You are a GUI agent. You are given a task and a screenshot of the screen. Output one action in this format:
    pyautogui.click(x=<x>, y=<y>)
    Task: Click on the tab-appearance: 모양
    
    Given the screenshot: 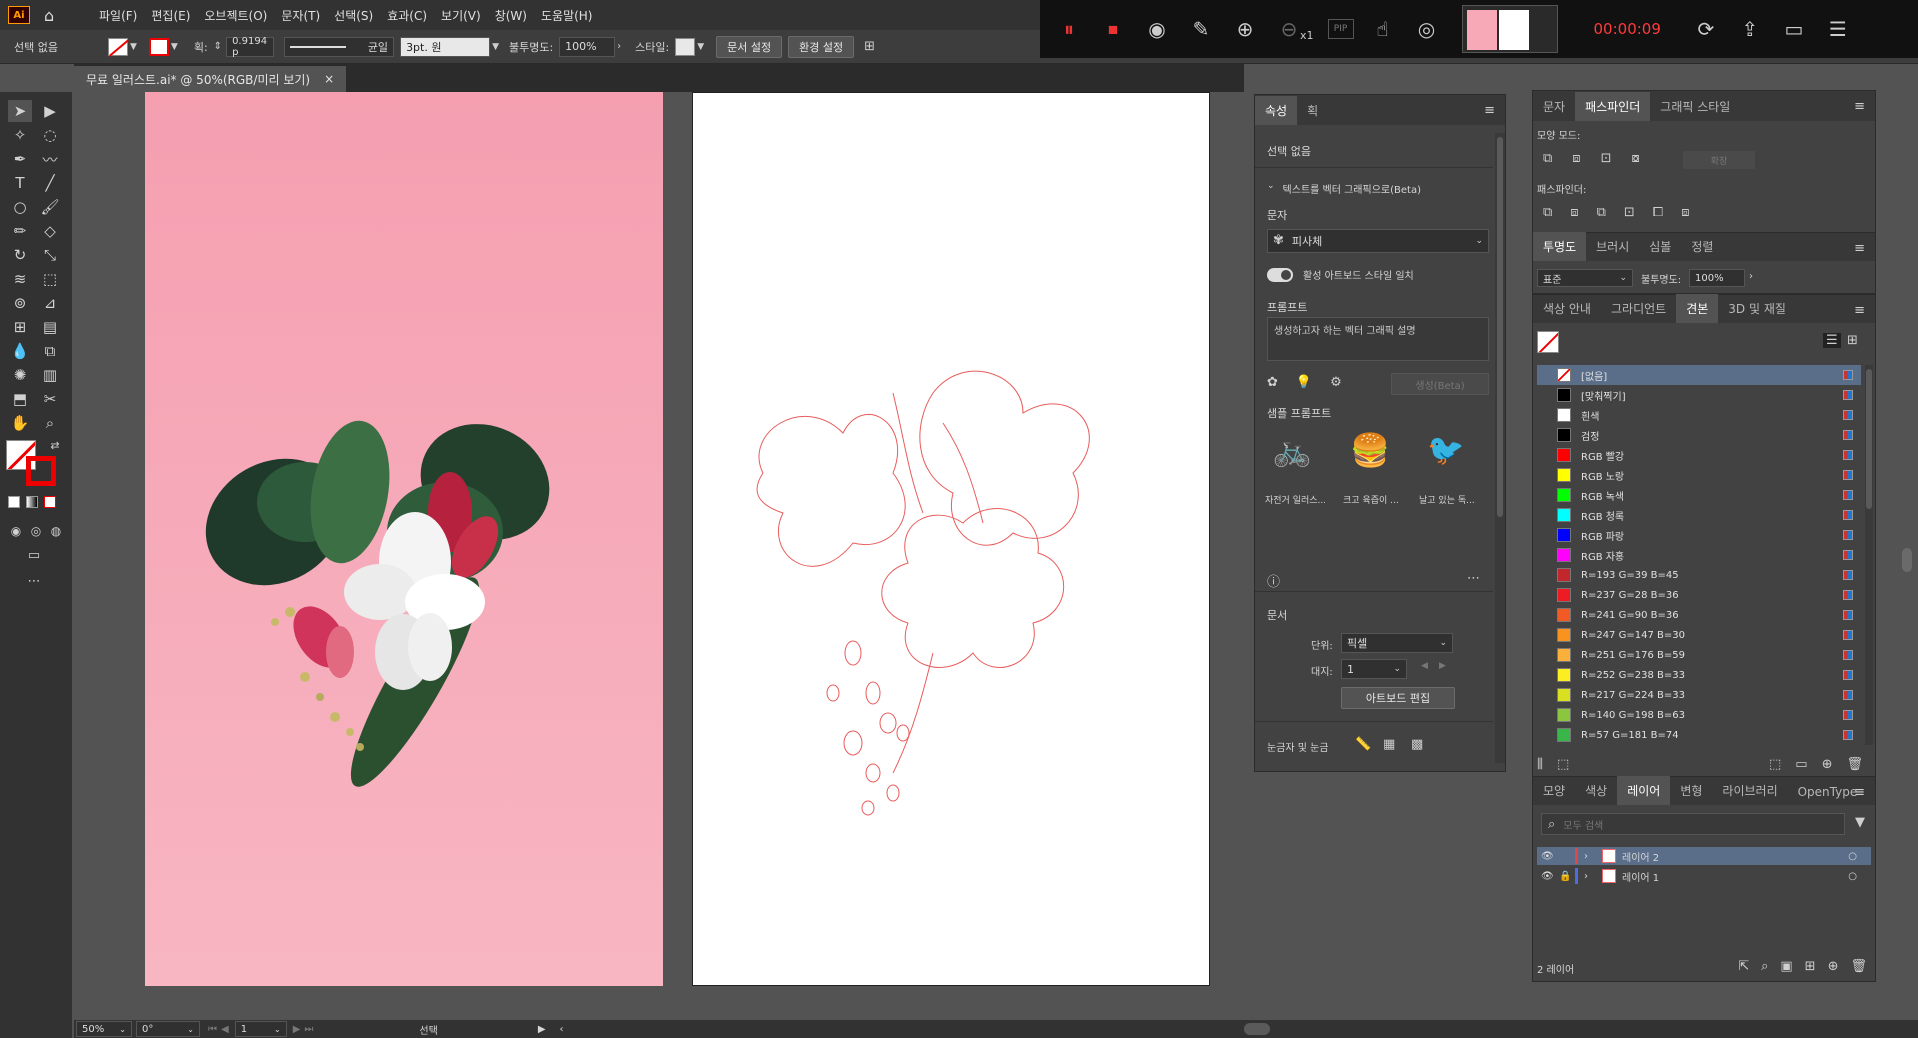 What is the action you would take?
    pyautogui.click(x=1554, y=790)
    